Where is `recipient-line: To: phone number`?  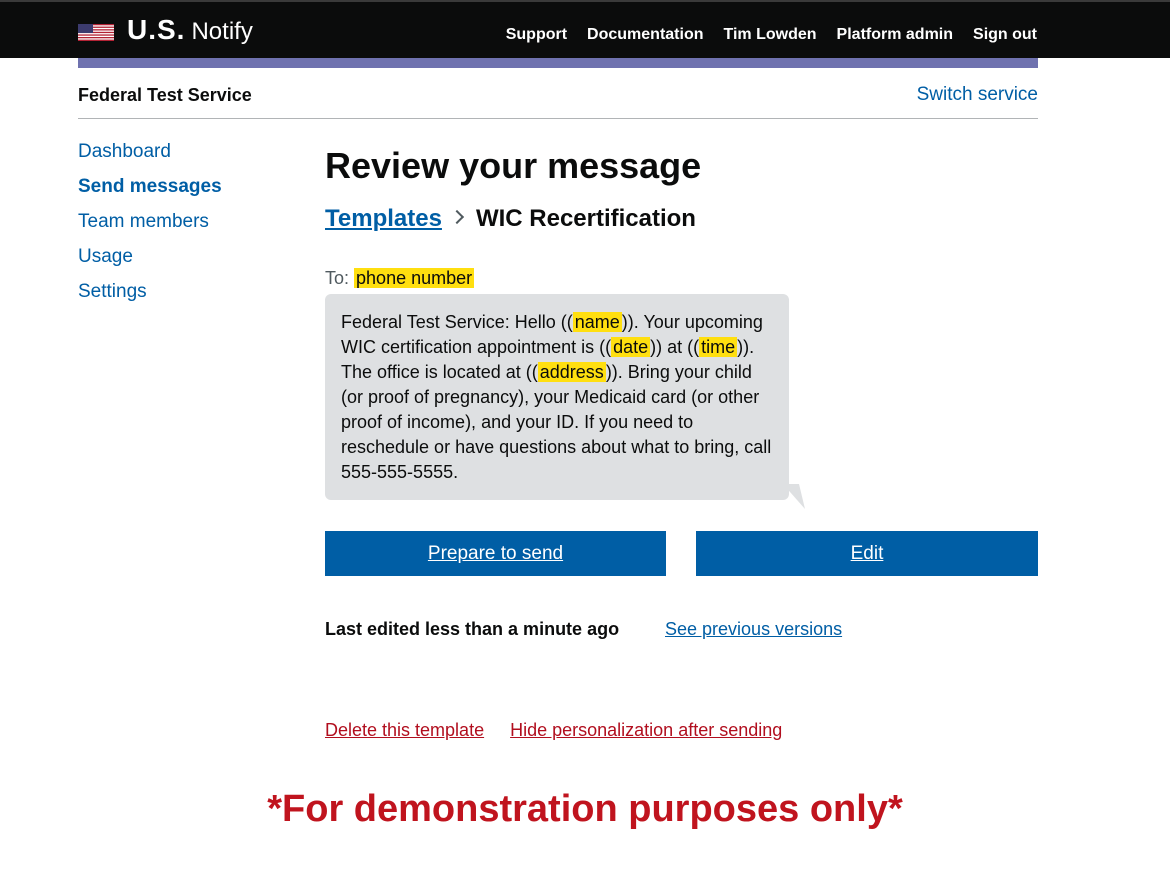 recipient-line: To: phone number is located at coordinates (400, 278).